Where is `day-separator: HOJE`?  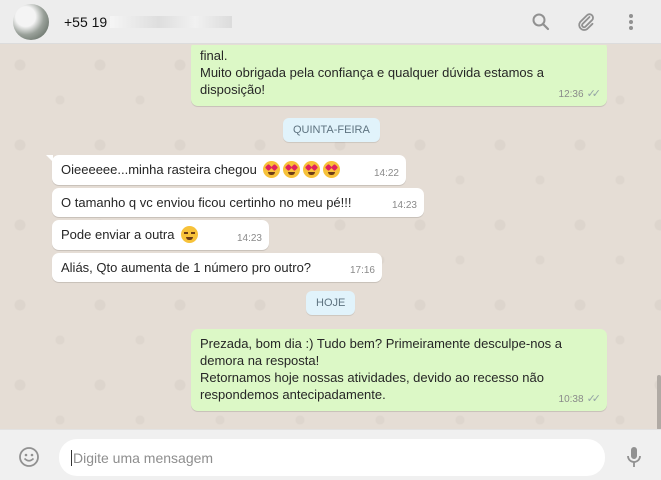 day-separator: HOJE is located at coordinates (331, 303).